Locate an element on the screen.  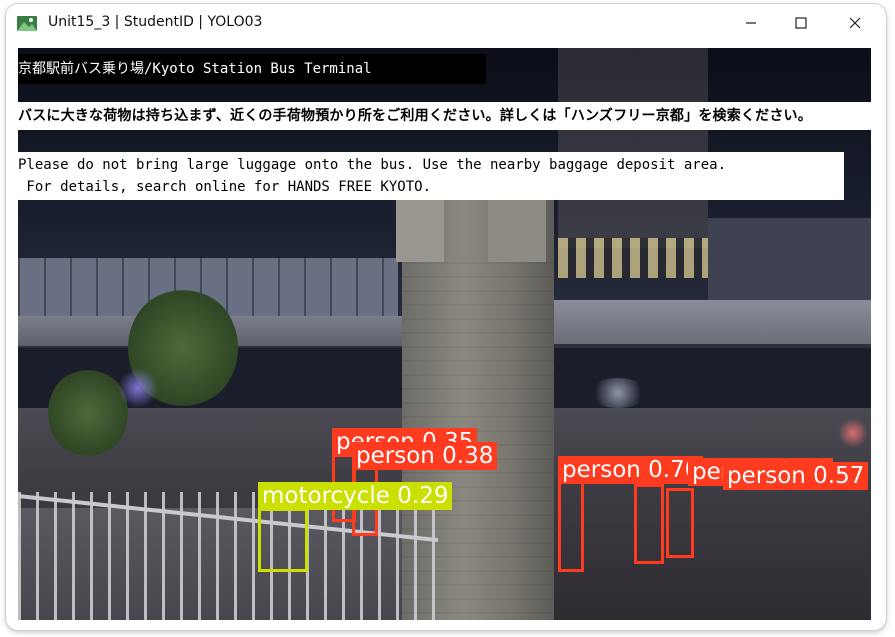
minimize-icon is located at coordinates (751, 23).